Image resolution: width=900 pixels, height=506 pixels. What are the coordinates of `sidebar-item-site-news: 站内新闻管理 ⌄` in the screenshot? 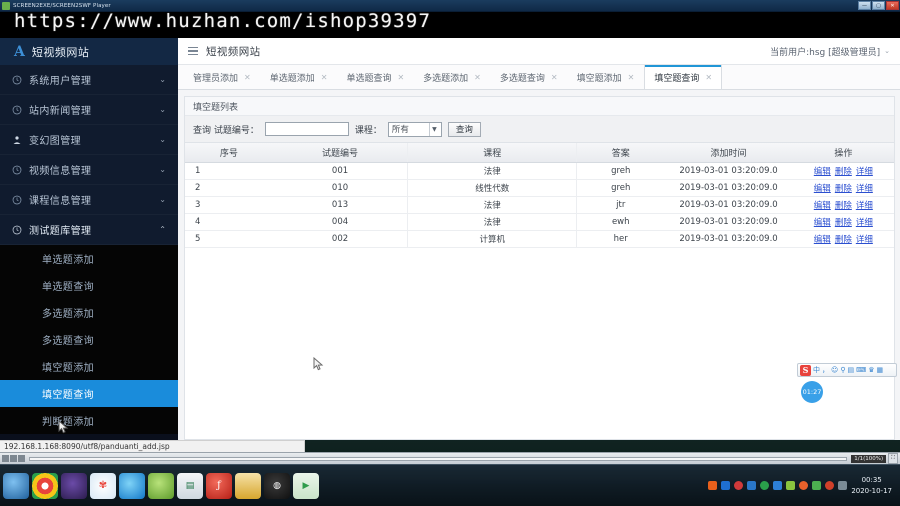 It's located at (89, 110).